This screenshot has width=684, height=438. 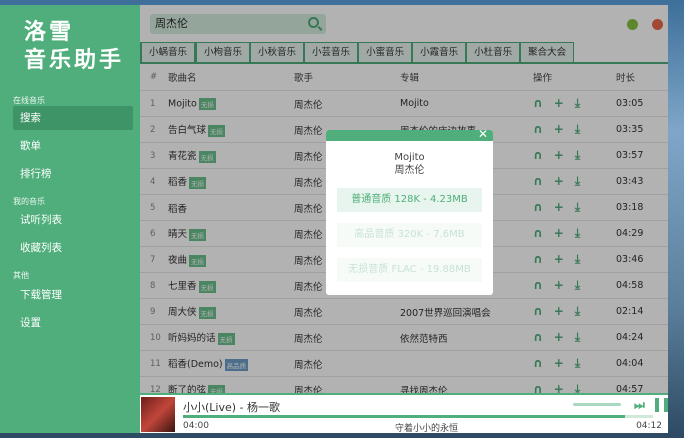 I want to click on sidebar-item-playlists: 歌单, so click(x=73, y=146).